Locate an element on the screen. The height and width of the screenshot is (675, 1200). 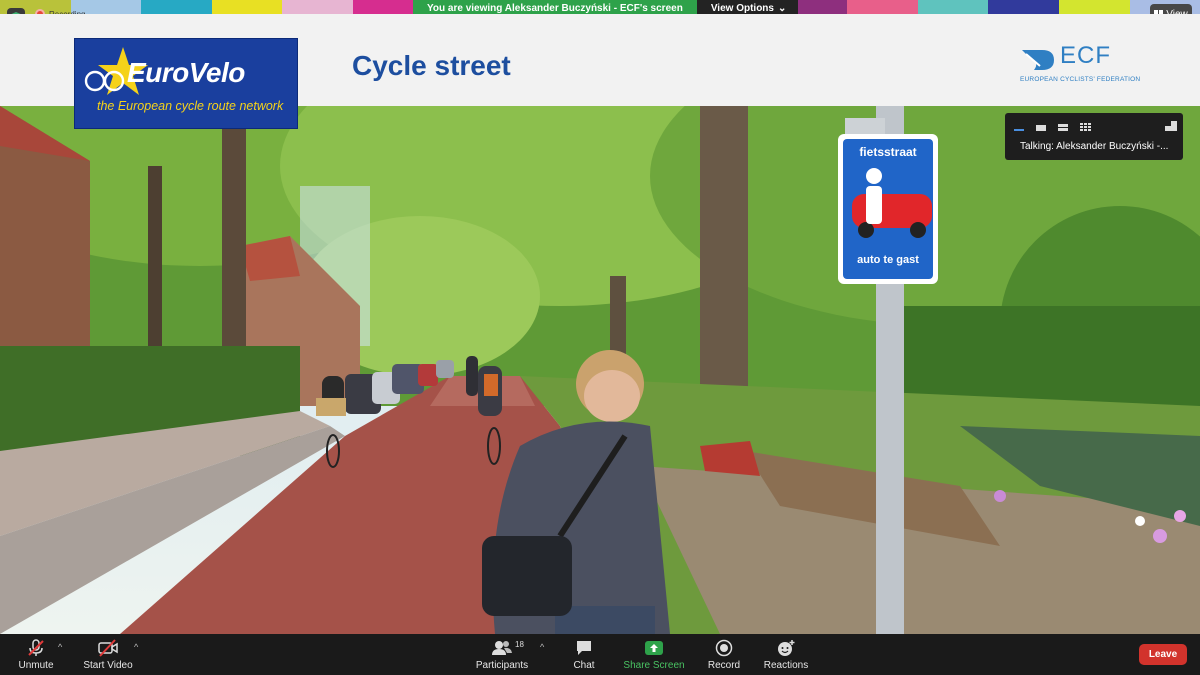
audio-options-caret-icon: ^ is located at coordinates (60, 647).